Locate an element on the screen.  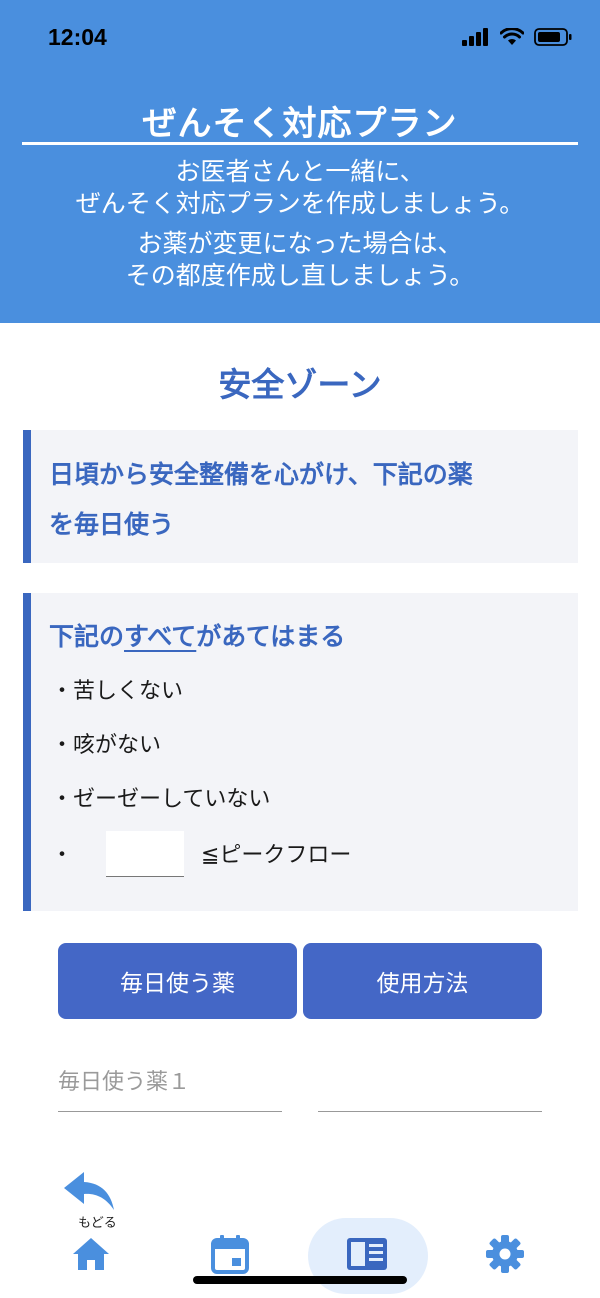
peak-flow-label: ≦ピークフロー is located at coordinates (276, 855).